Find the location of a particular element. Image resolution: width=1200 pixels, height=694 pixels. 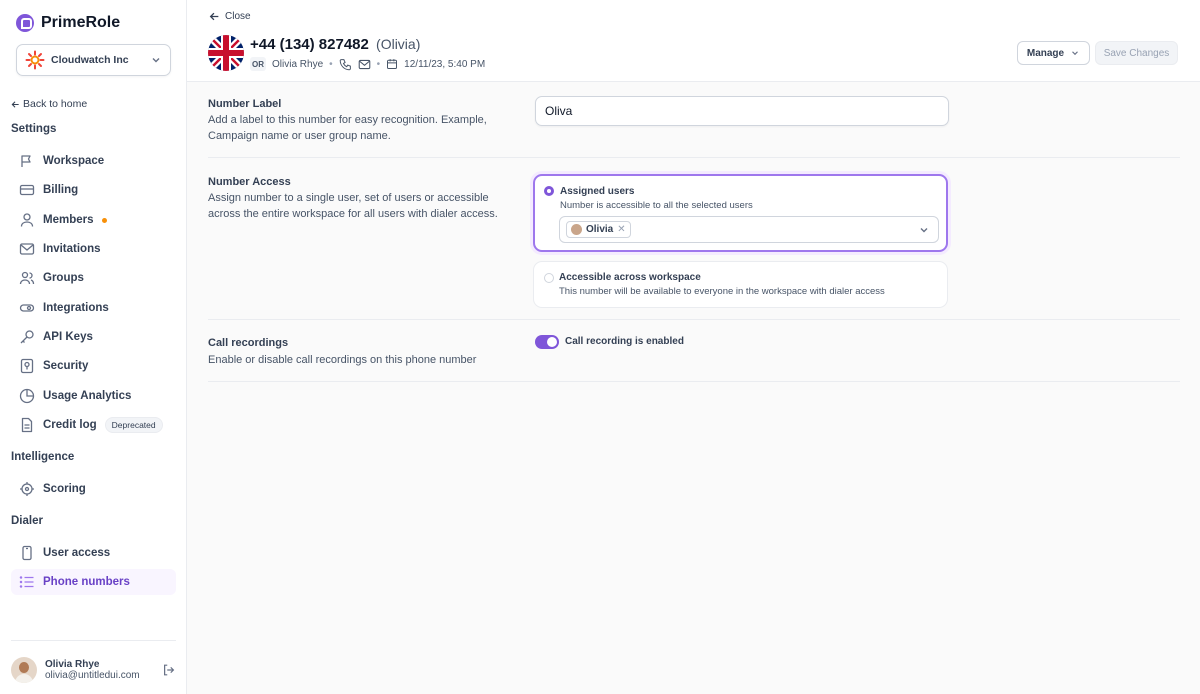

number-label-input: Oliva is located at coordinates (742, 111).